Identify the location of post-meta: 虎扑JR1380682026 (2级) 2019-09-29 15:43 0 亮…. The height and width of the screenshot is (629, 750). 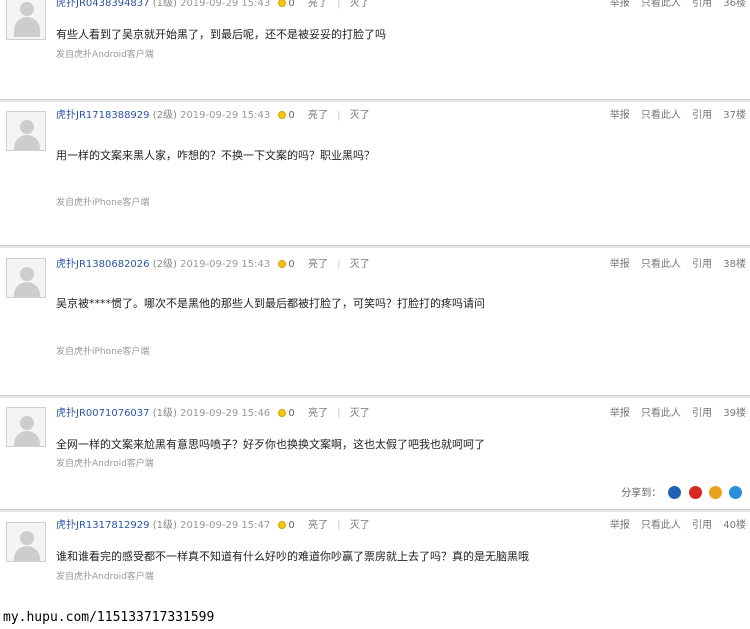
(213, 265).